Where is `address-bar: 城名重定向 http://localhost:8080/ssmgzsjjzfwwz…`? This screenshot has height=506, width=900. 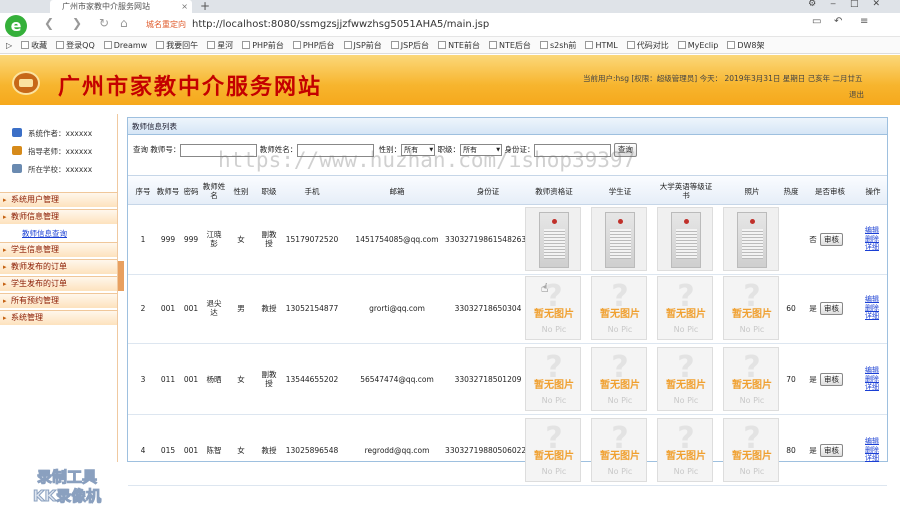 address-bar: 城名重定向 http://localhost:8080/ssmgzsjjzfwwz… is located at coordinates (456, 25).